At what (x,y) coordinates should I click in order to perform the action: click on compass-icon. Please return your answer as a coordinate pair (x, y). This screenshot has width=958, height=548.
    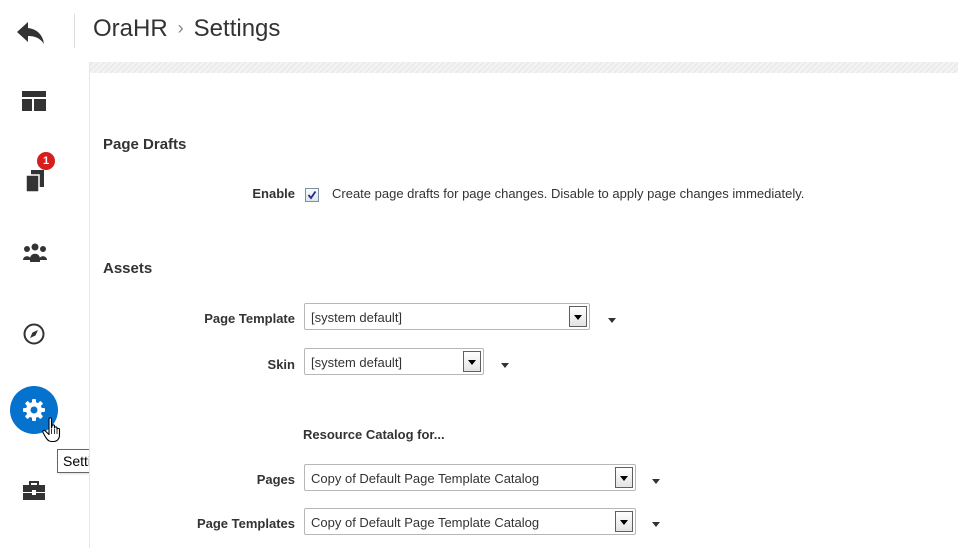
    Looking at the image, I should click on (34, 334).